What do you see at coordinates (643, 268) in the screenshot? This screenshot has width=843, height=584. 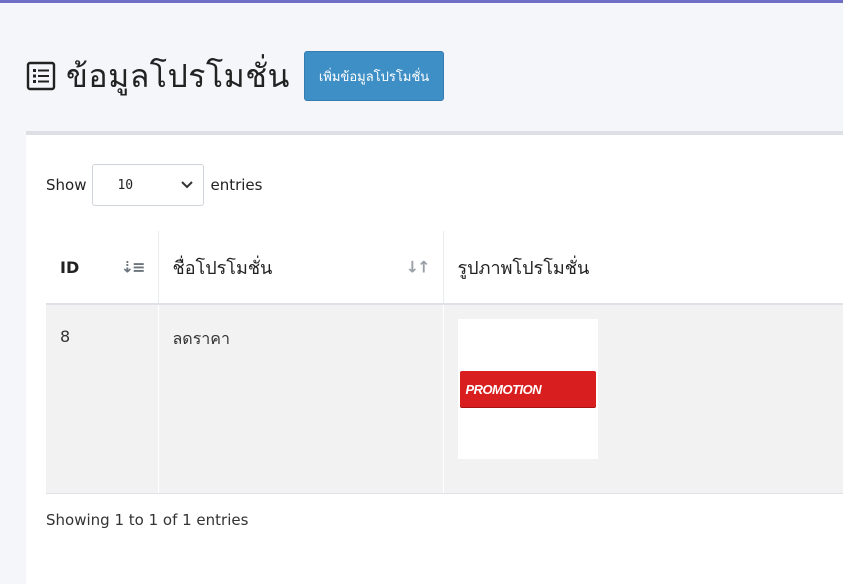 I see `column-header-image: รูปภาพโปรโมชั่น` at bounding box center [643, 268].